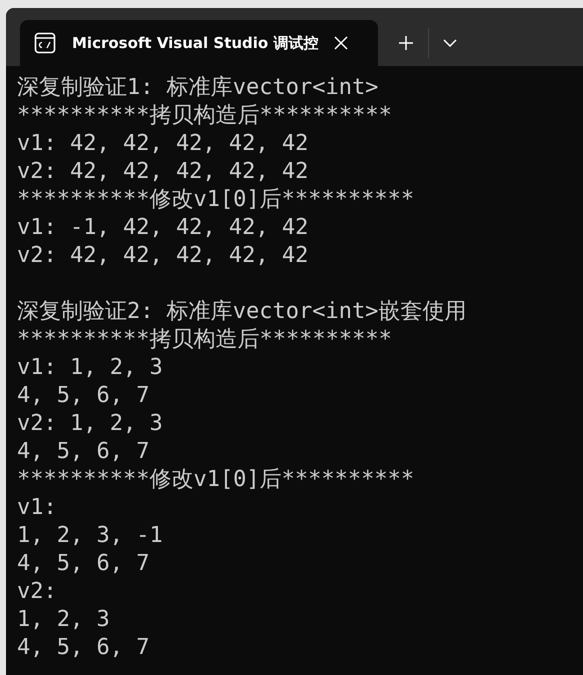 Image resolution: width=583 pixels, height=675 pixels. Describe the element at coordinates (341, 43) in the screenshot. I see `close-icon` at that location.